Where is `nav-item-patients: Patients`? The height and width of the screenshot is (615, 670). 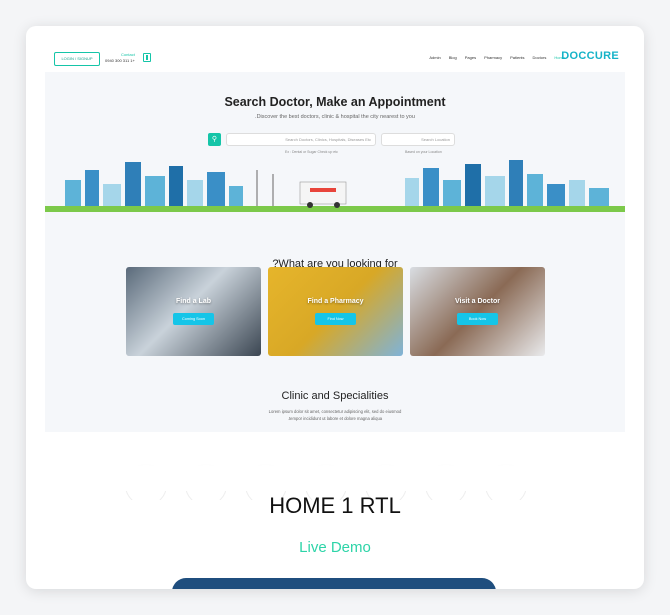
nav-item-patients: Patients is located at coordinates (517, 57).